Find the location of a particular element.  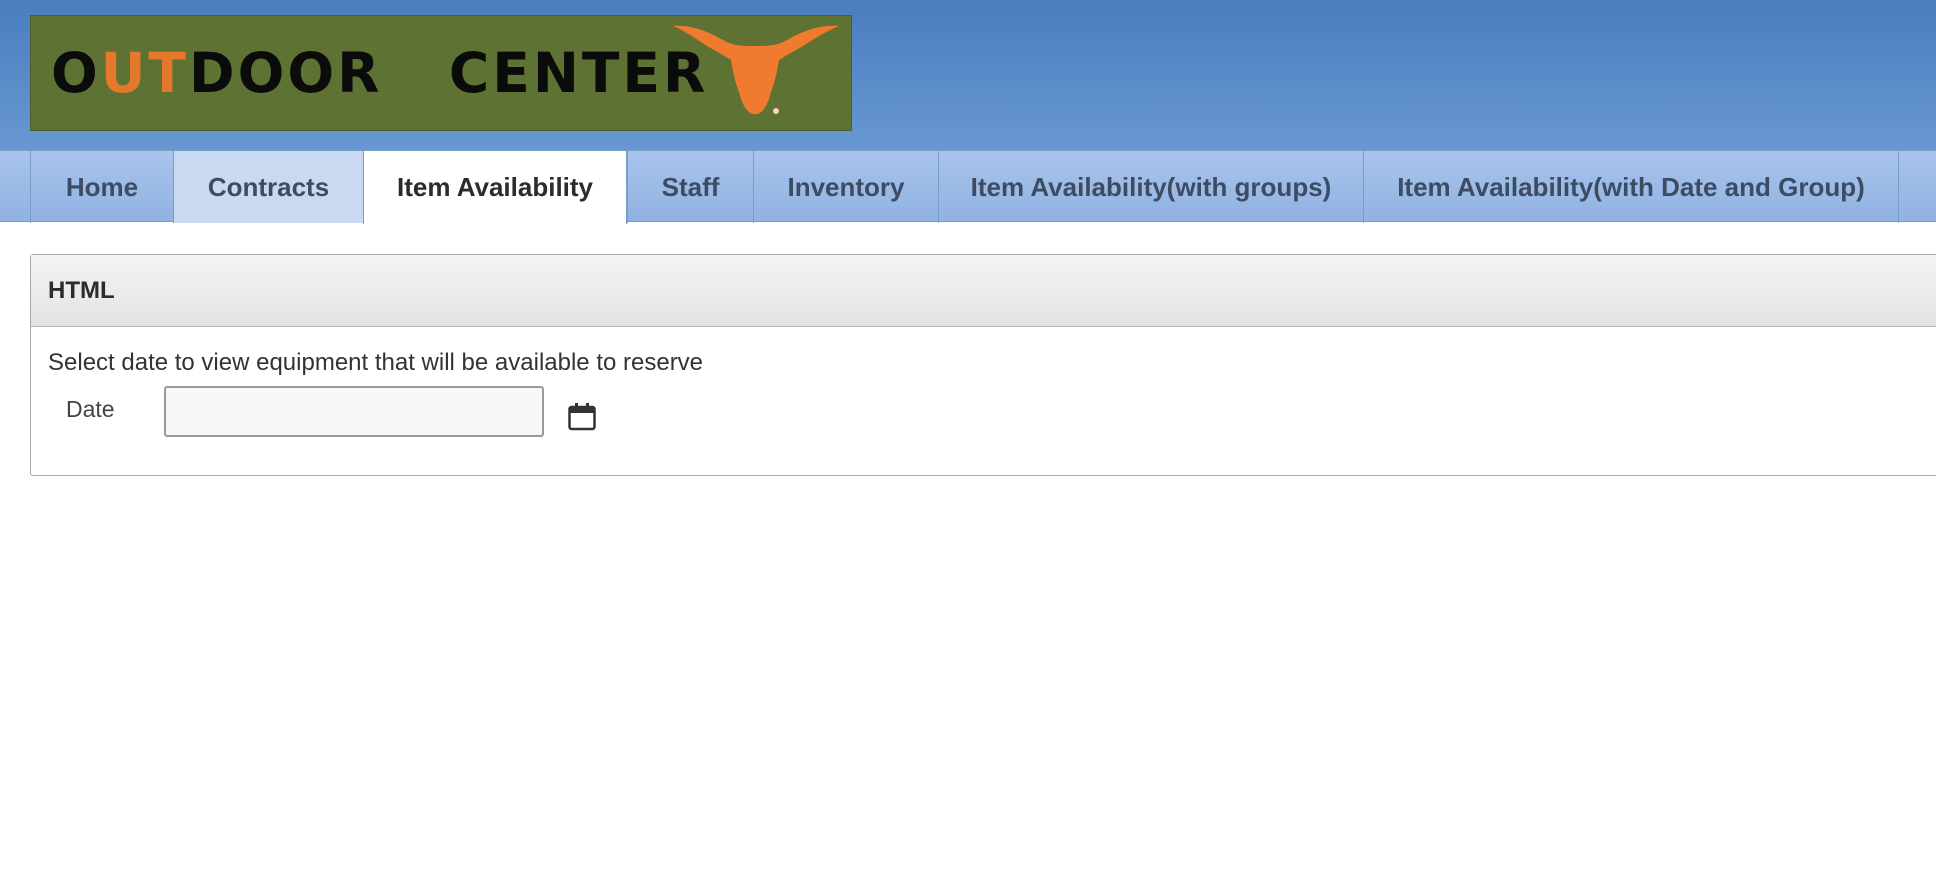

calendar-icon is located at coordinates (582, 417).